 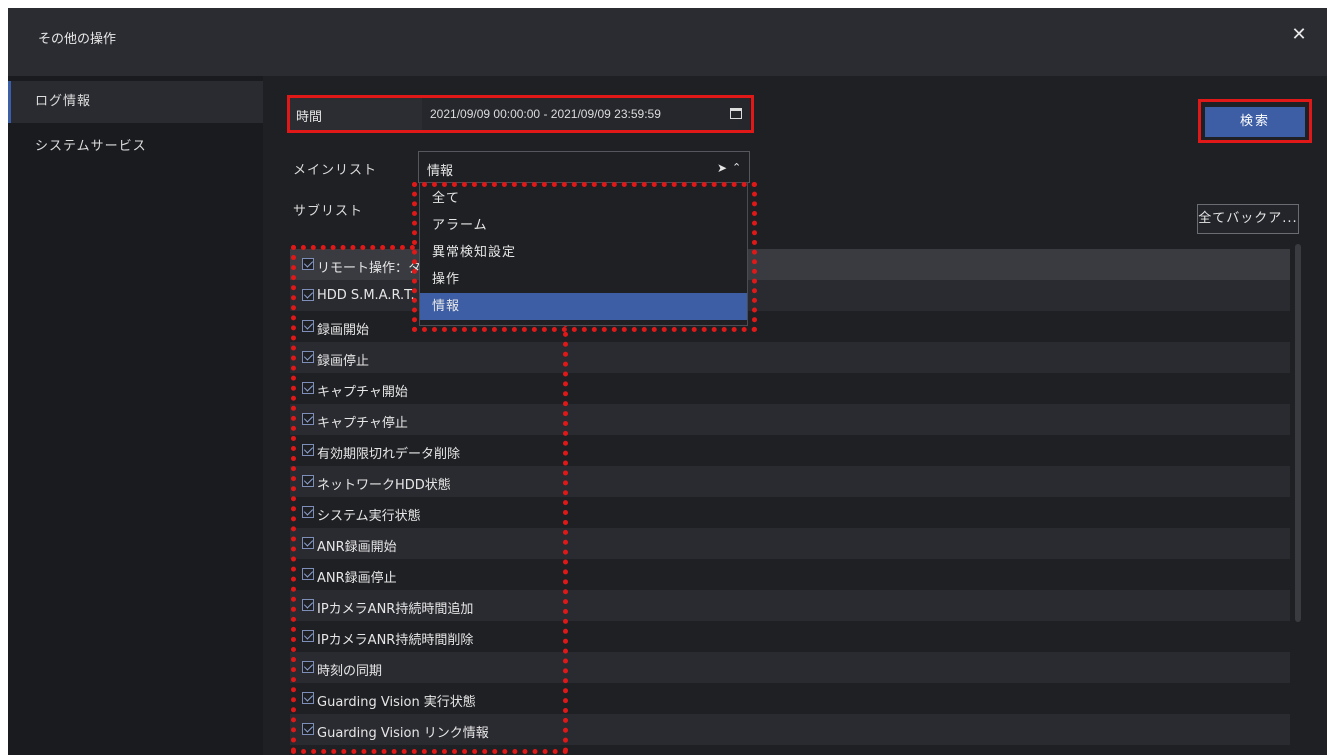 I want to click on main-list-value: 情報, so click(x=440, y=171).